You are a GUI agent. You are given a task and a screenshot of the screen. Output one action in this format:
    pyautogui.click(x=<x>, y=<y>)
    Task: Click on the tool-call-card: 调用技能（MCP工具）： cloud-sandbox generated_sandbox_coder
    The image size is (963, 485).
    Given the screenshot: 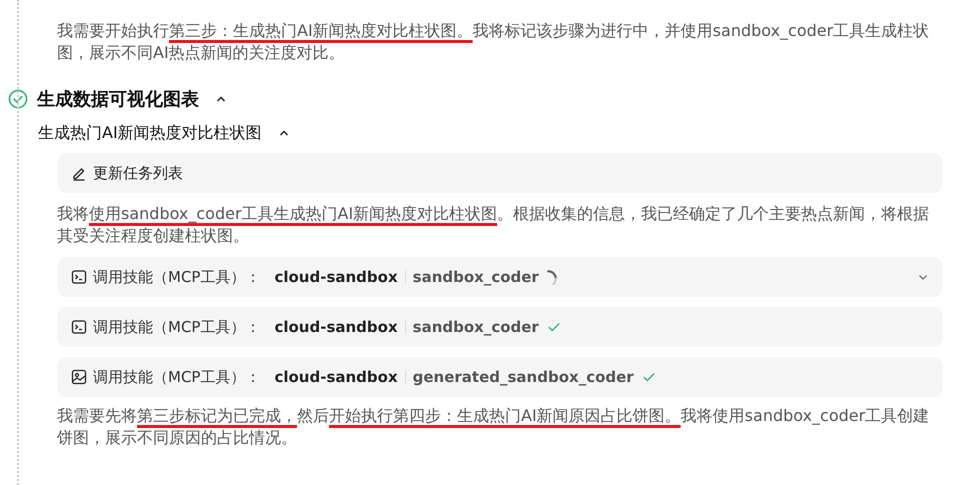 What is the action you would take?
    pyautogui.click(x=500, y=377)
    